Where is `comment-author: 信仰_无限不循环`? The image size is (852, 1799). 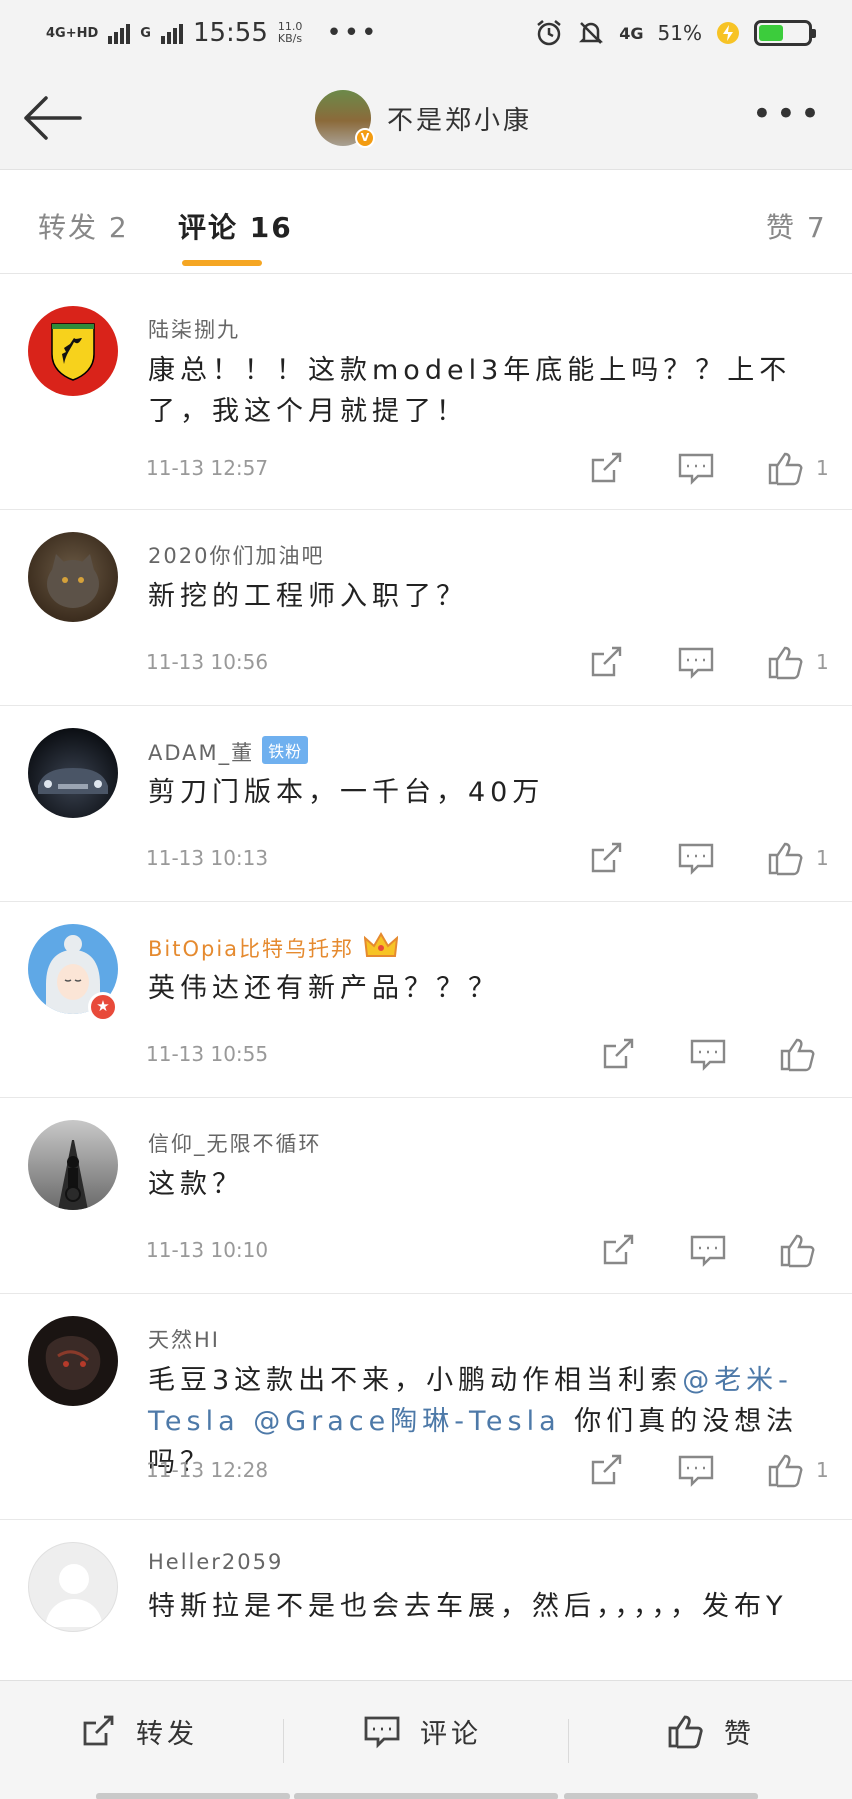 comment-author: 信仰_无限不循环 is located at coordinates (235, 1143).